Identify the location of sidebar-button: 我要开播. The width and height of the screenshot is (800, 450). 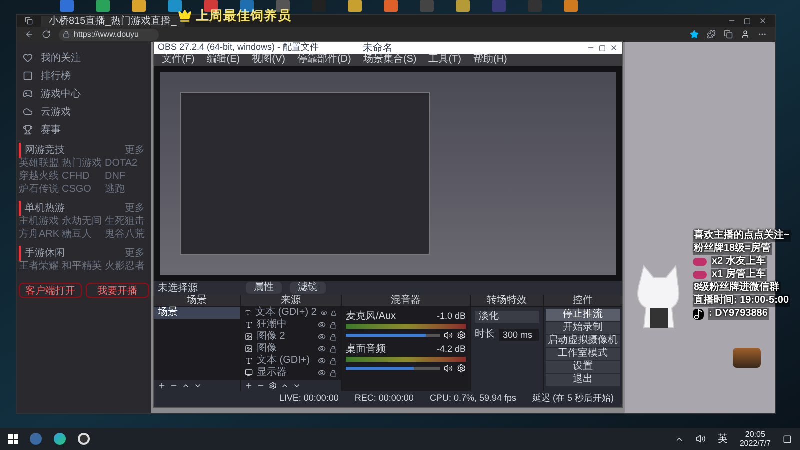
(117, 290).